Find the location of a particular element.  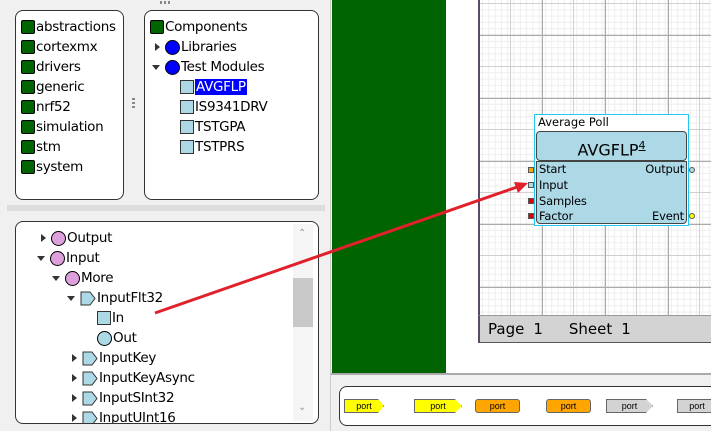

arrowhead-icon is located at coordinates (521, 187).